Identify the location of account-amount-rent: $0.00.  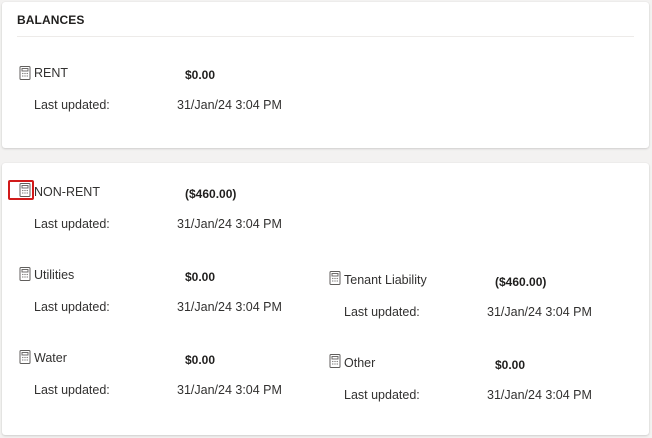
(200, 75).